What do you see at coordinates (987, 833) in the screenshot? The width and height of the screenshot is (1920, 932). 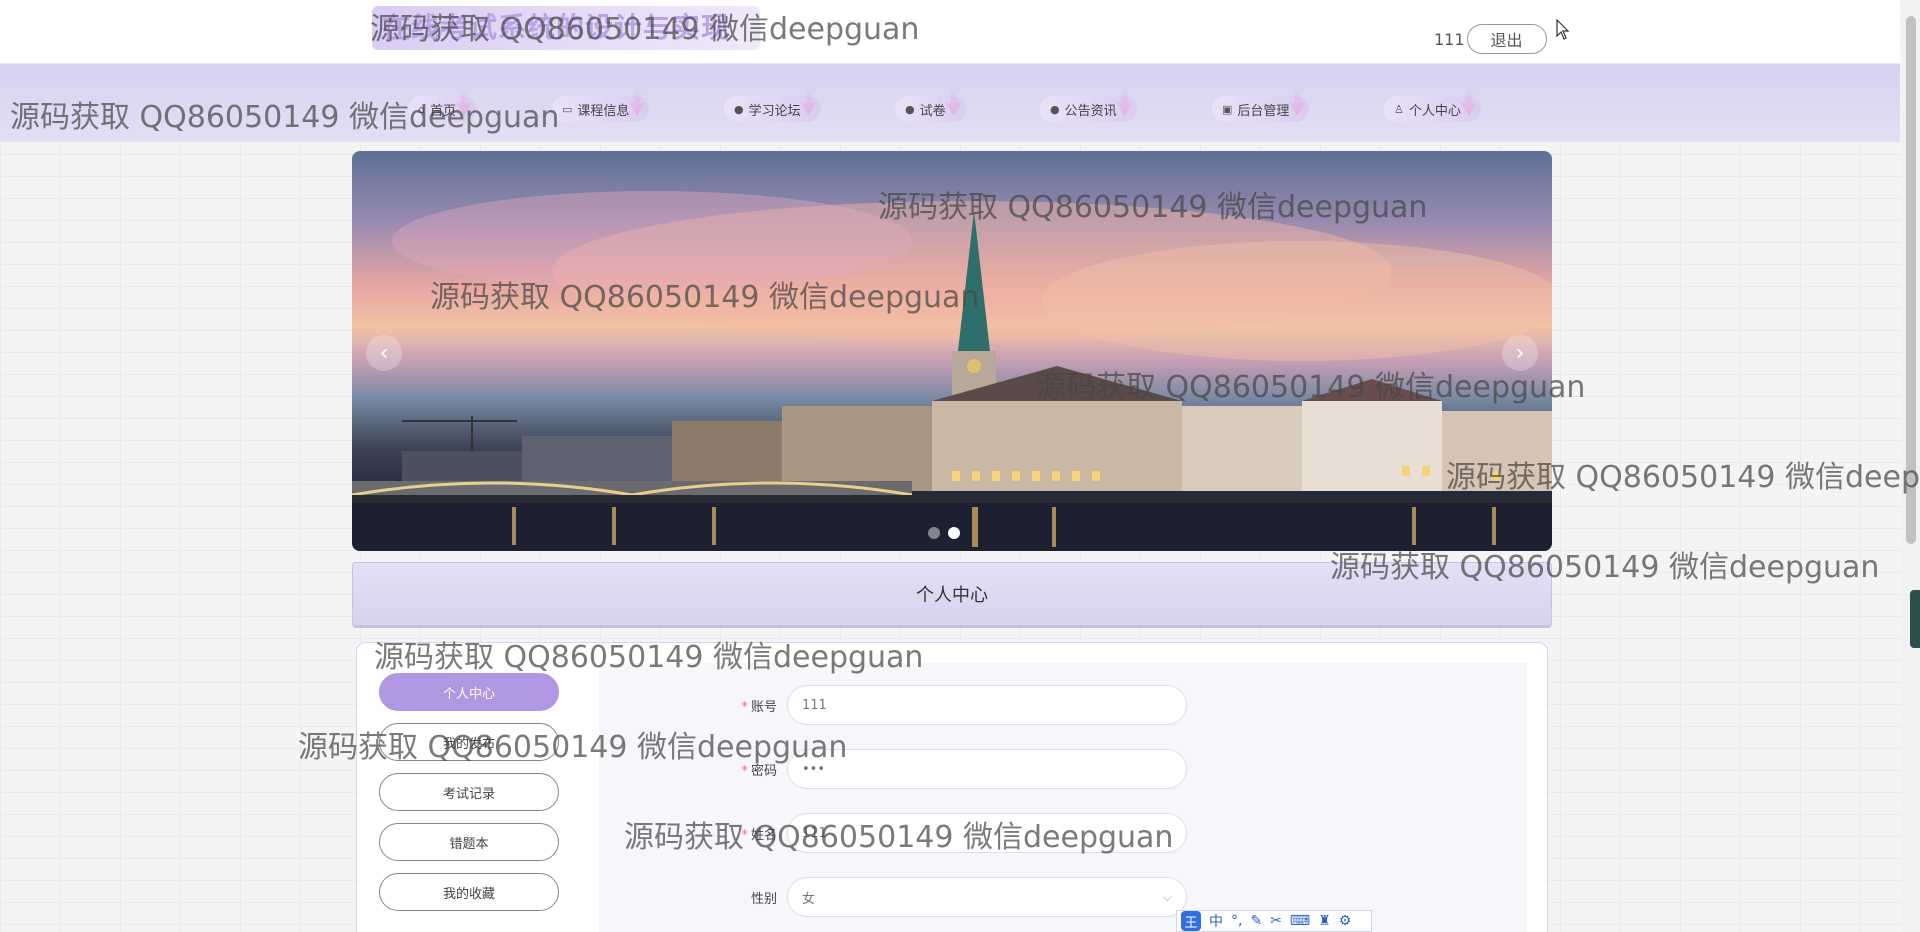 I see `name-input: 111` at bounding box center [987, 833].